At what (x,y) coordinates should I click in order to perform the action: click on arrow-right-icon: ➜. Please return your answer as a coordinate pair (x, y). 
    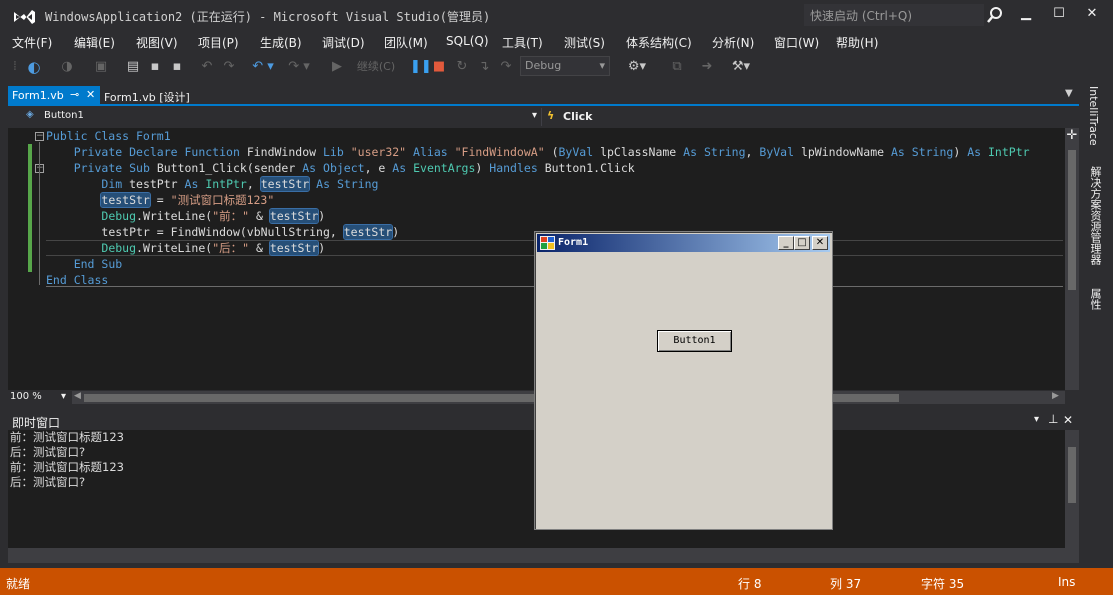
    Looking at the image, I should click on (707, 67).